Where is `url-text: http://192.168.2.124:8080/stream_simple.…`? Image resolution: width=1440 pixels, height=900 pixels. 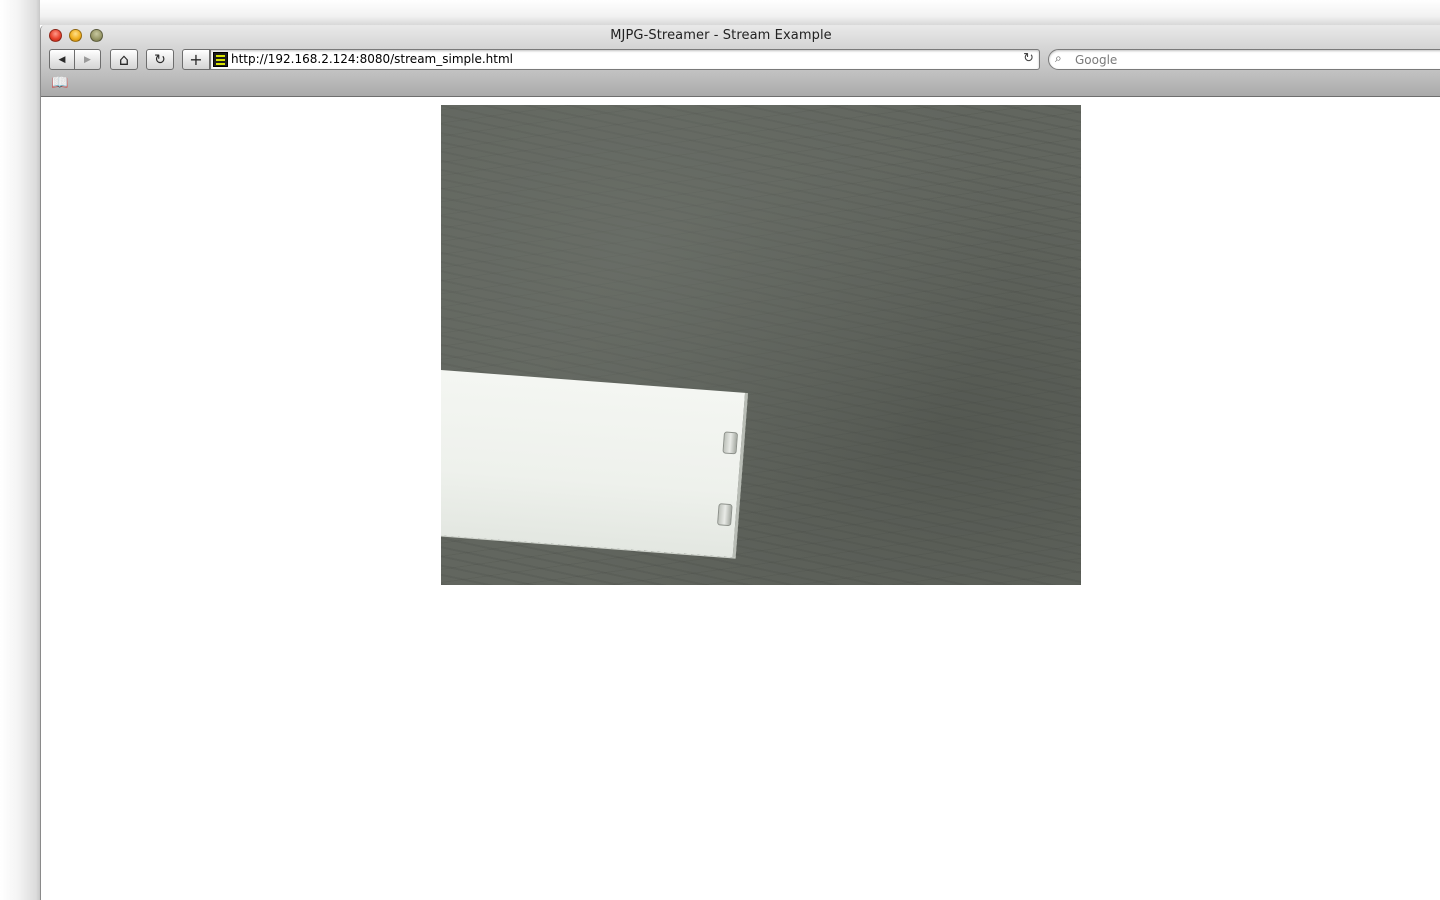 url-text: http://192.168.2.124:8080/stream_simple.… is located at coordinates (372, 59).